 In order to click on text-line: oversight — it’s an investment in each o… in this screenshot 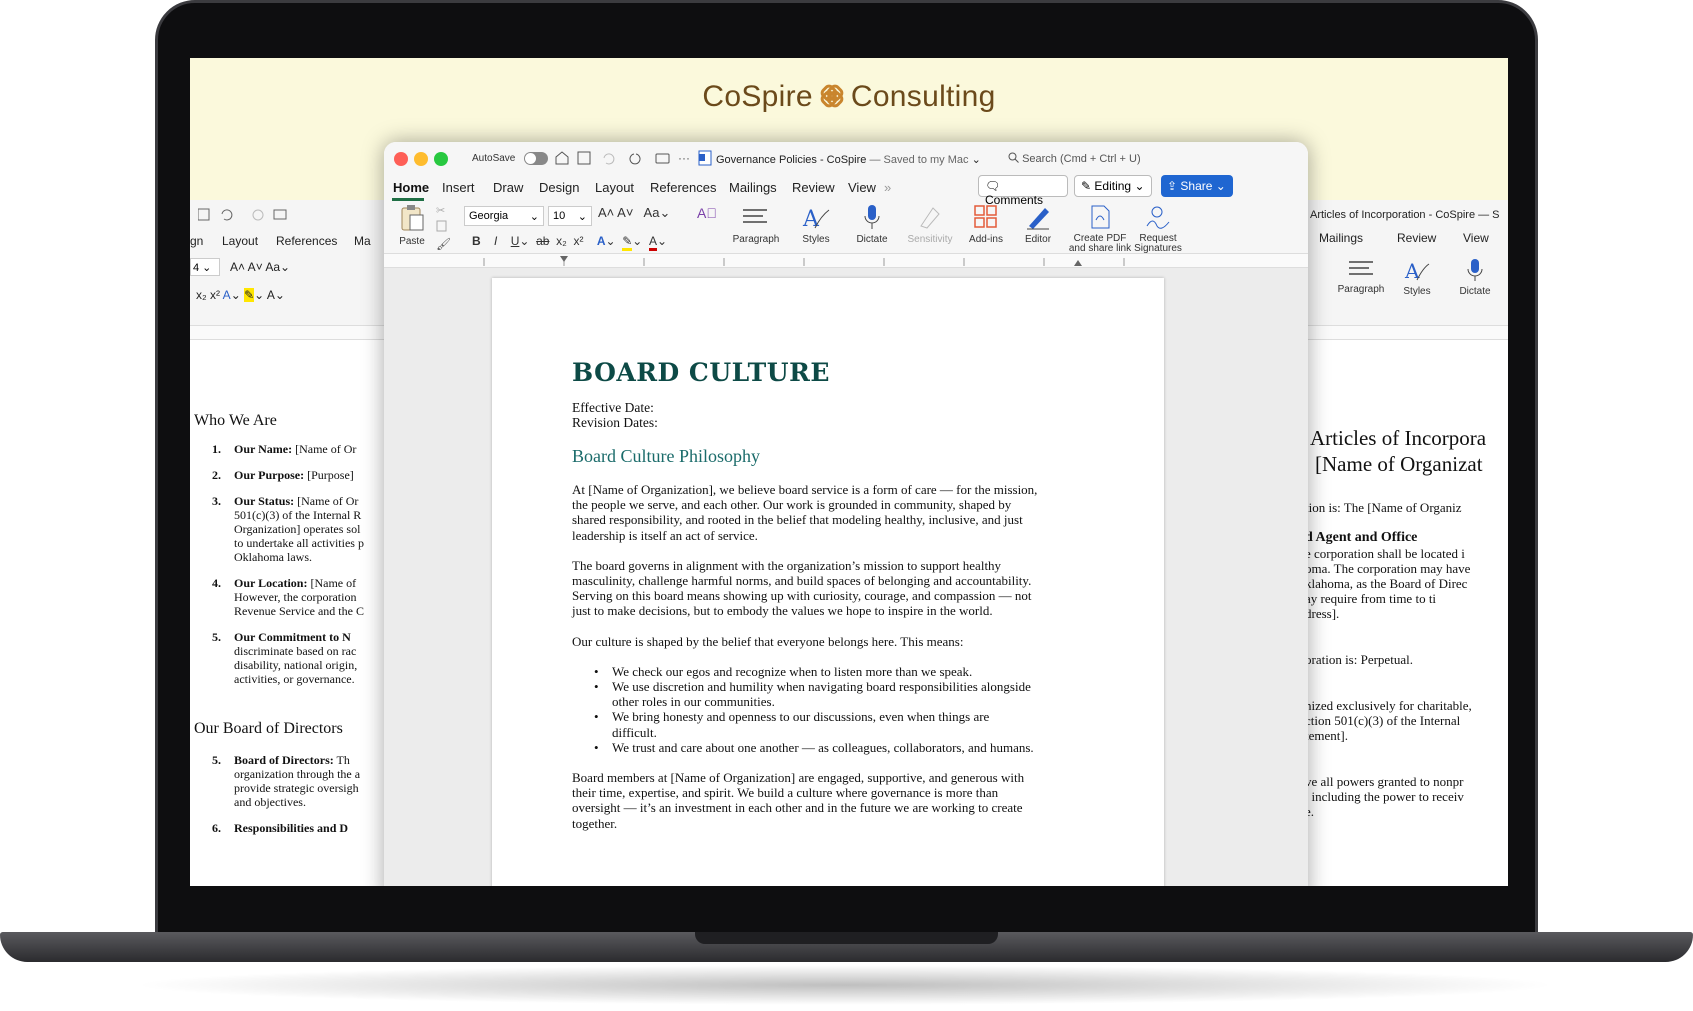, I will do `click(797, 808)`.